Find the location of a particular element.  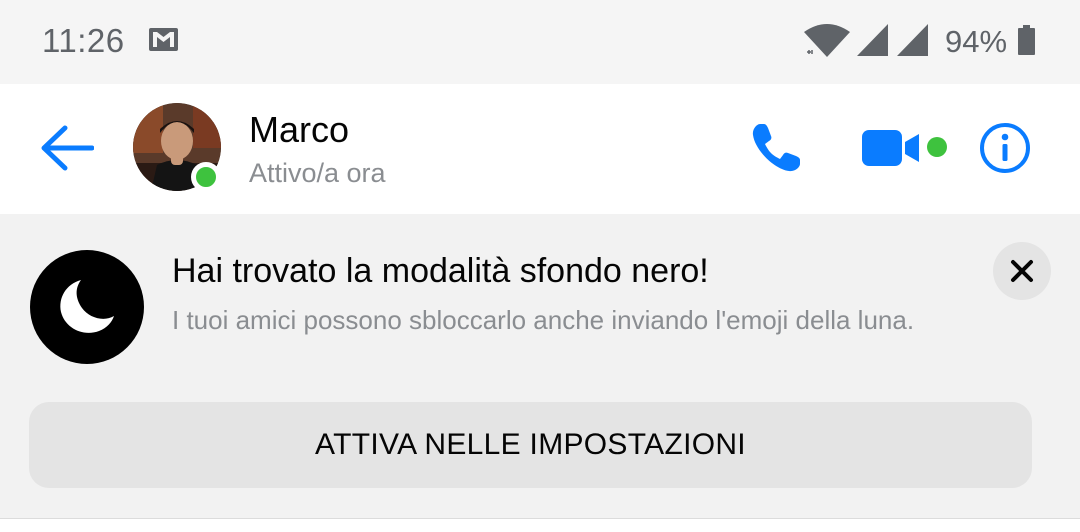

battery-icon is located at coordinates (1026, 40).